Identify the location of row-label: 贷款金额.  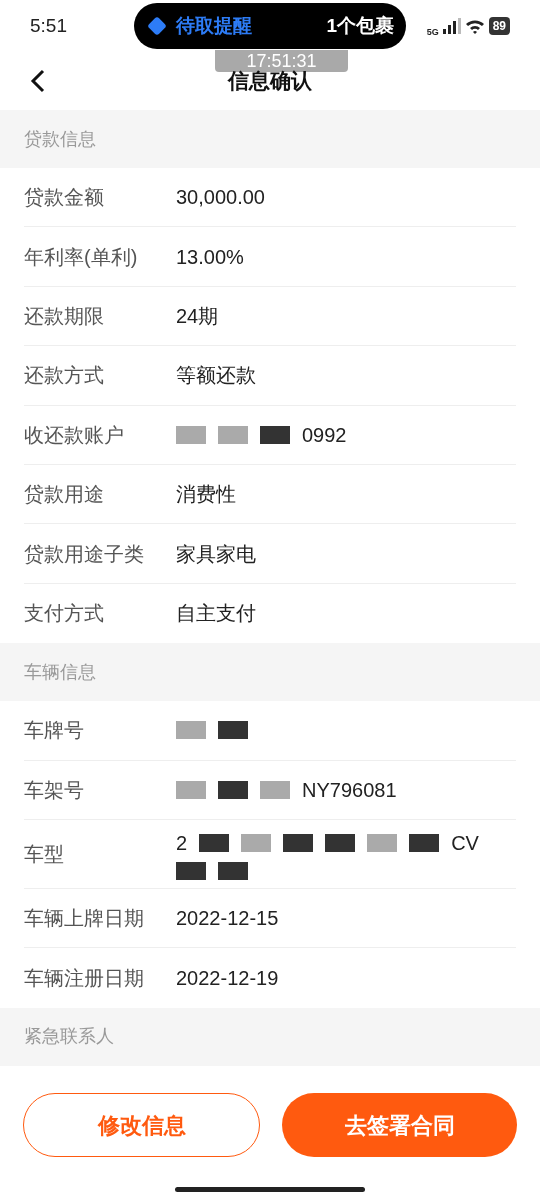
(64, 198).